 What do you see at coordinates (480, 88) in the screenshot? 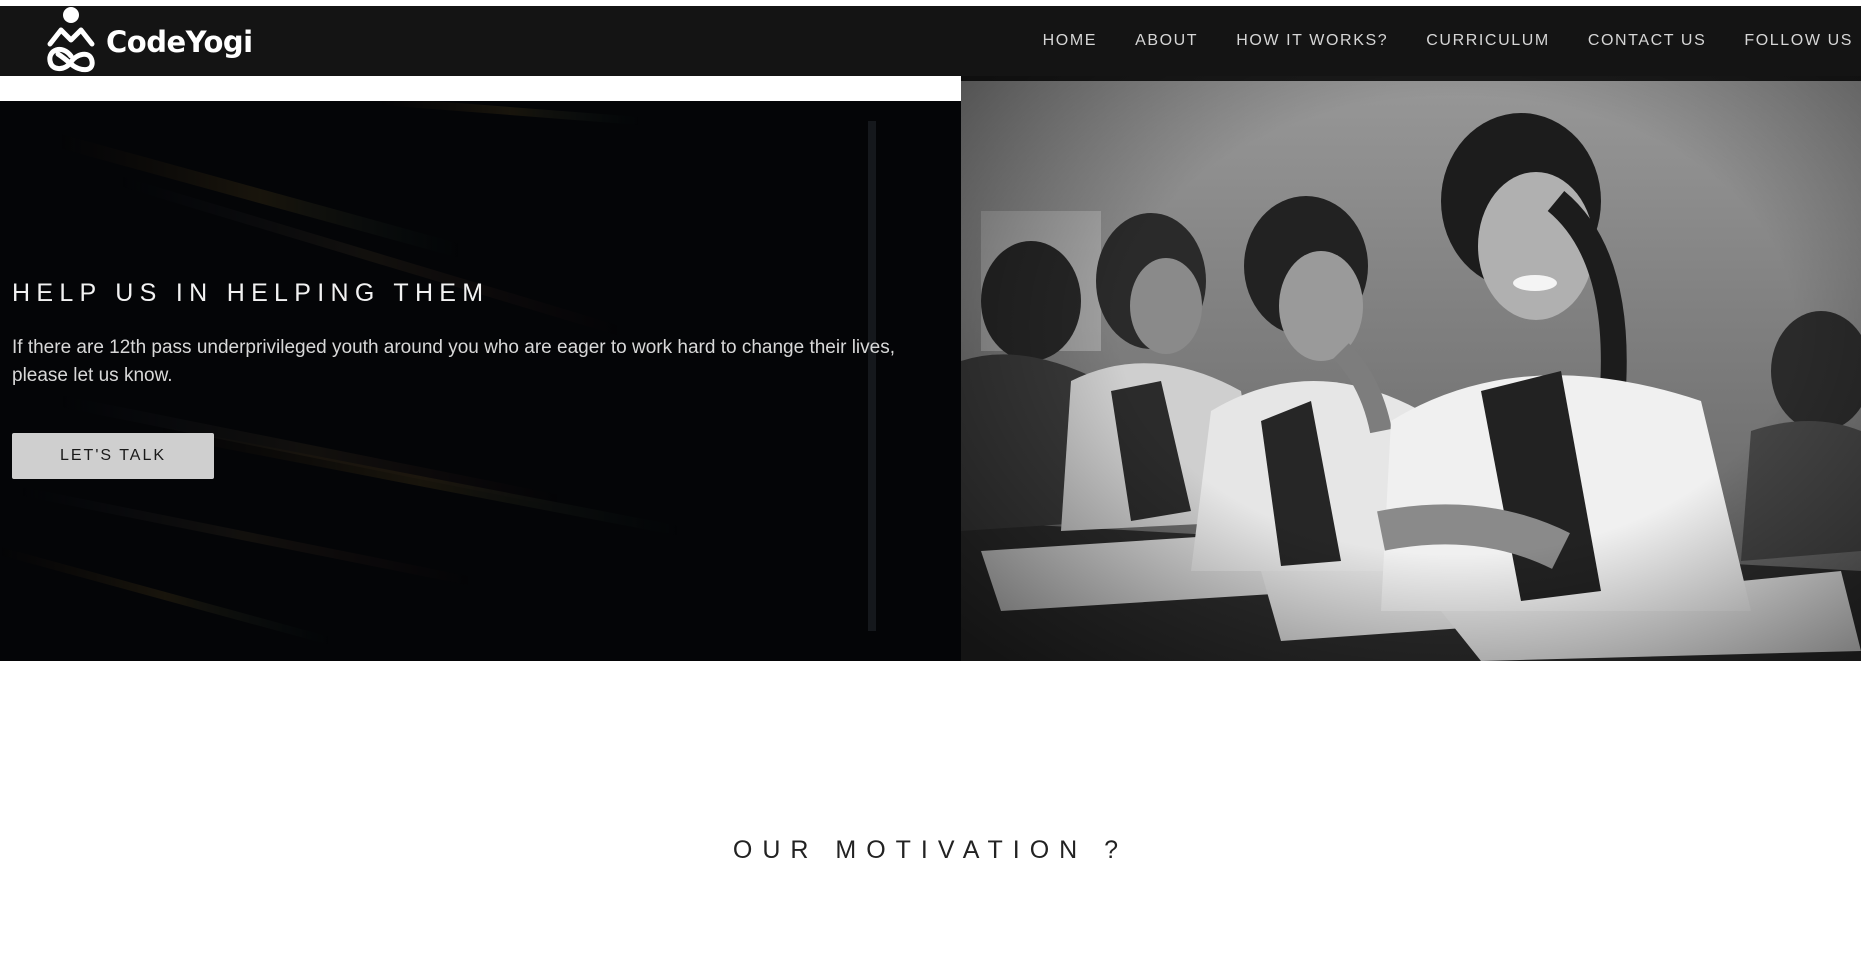
I see `hero-top-gap` at bounding box center [480, 88].